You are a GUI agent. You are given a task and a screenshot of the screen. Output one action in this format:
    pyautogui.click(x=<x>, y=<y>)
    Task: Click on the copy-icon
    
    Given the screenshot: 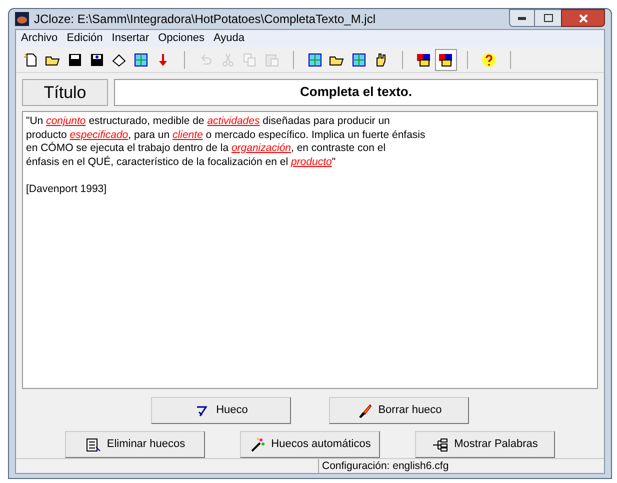 What is the action you would take?
    pyautogui.click(x=250, y=60)
    